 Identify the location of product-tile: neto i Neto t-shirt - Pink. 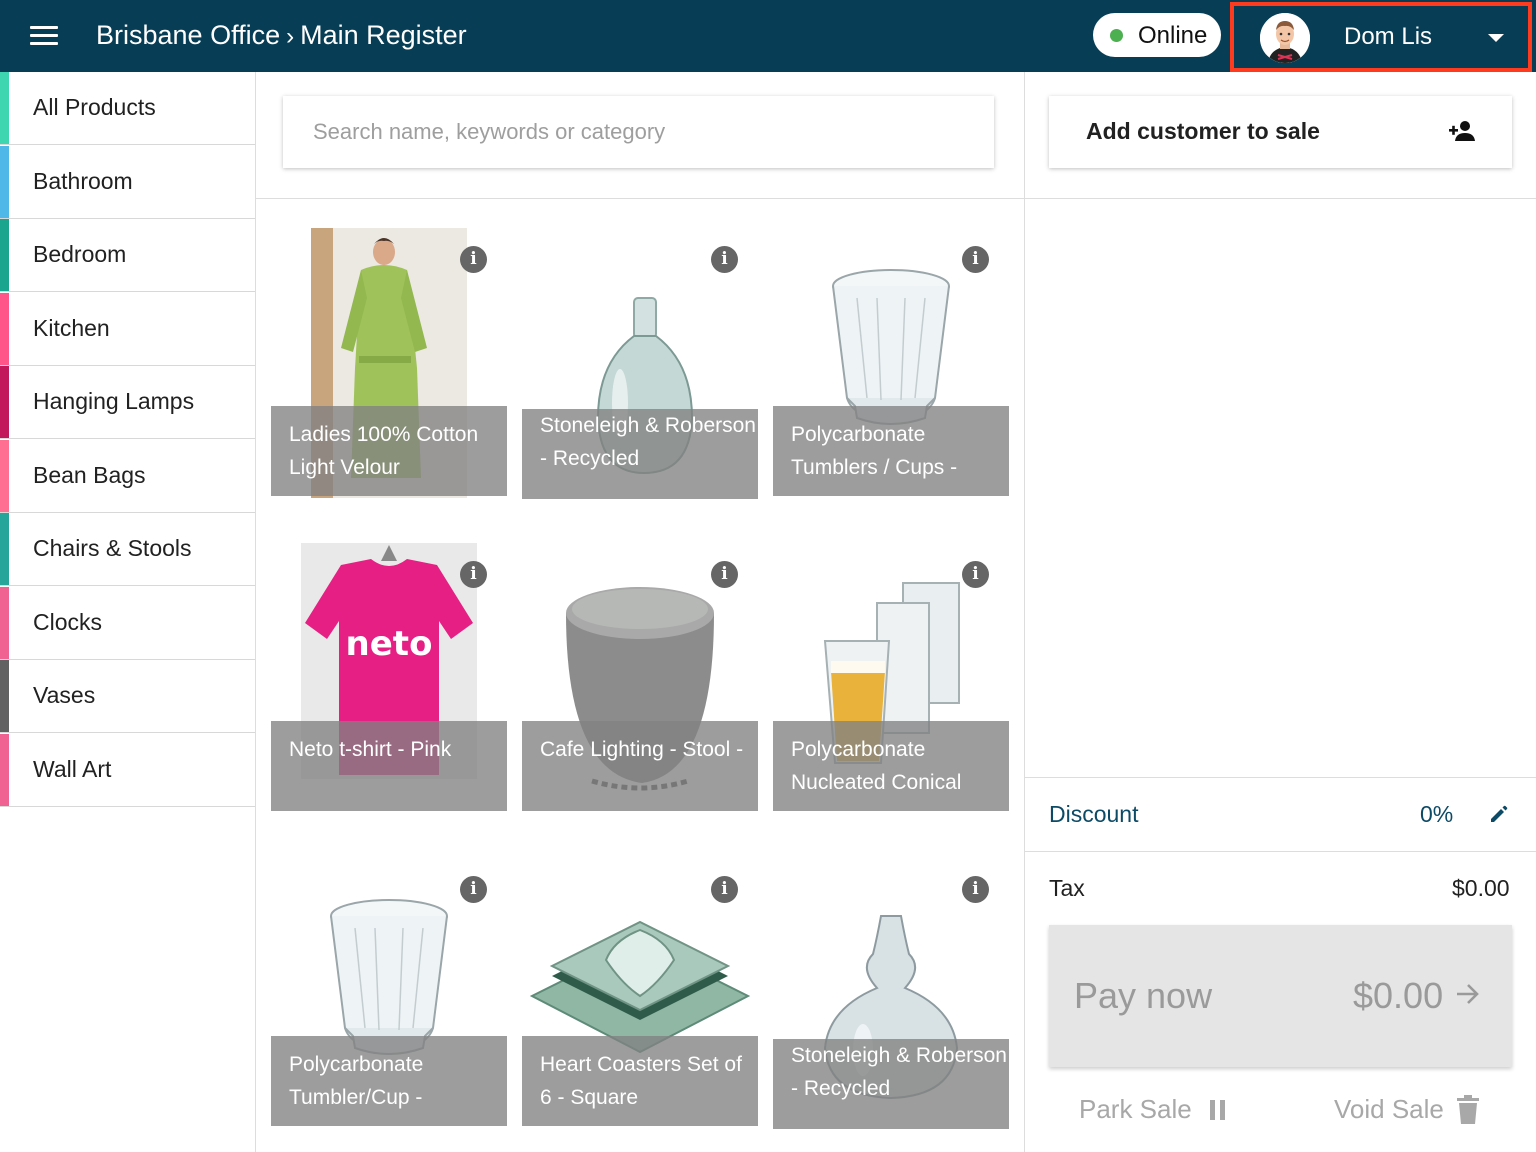
(389, 693).